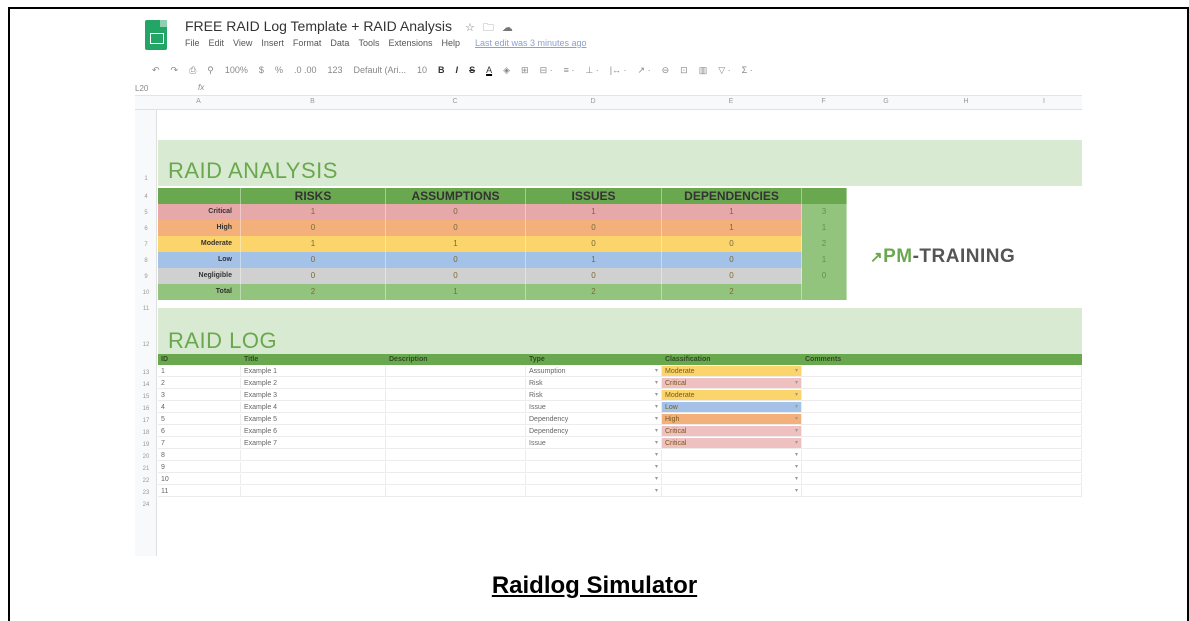 The image size is (1189, 621). Describe the element at coordinates (531, 43) in the screenshot. I see `last-edit-link: Last edit was 3 minutes ago` at that location.